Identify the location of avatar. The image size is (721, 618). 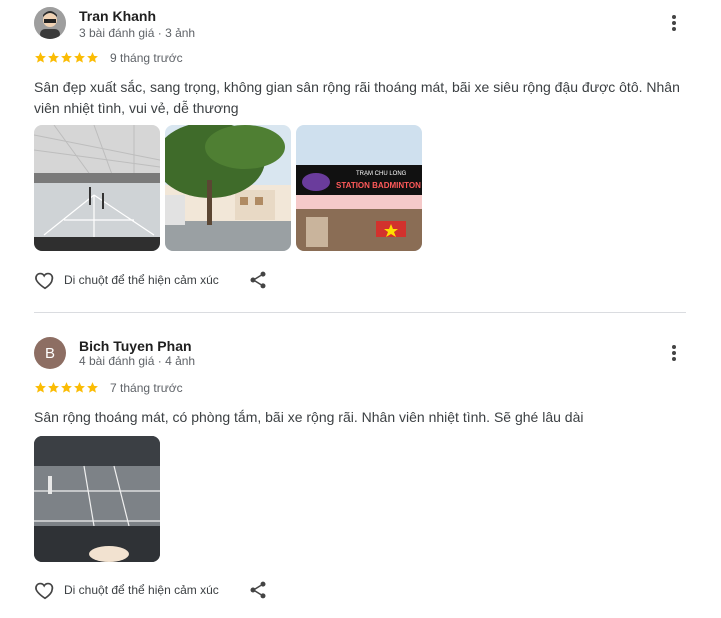
(50, 23).